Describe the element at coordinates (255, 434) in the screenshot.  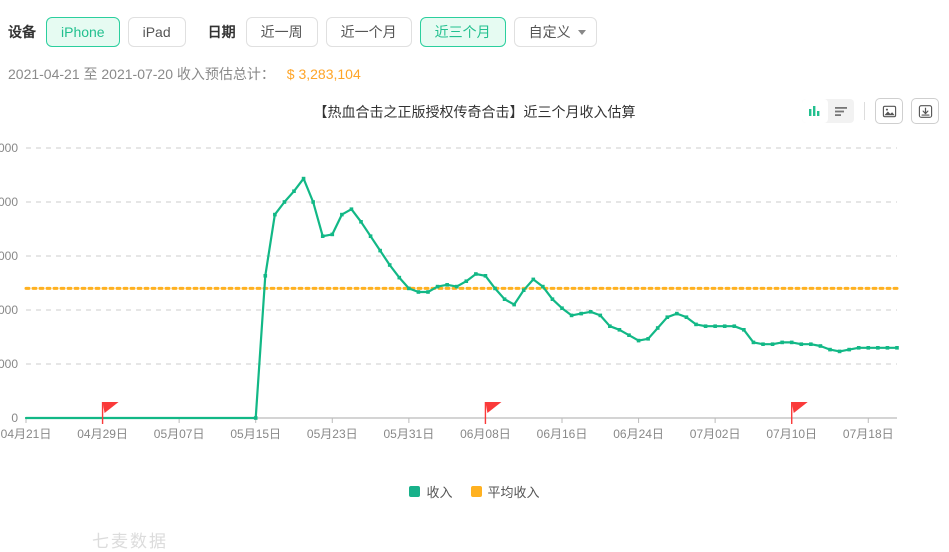
I see `x-axis-tick-label: 05月15日` at that location.